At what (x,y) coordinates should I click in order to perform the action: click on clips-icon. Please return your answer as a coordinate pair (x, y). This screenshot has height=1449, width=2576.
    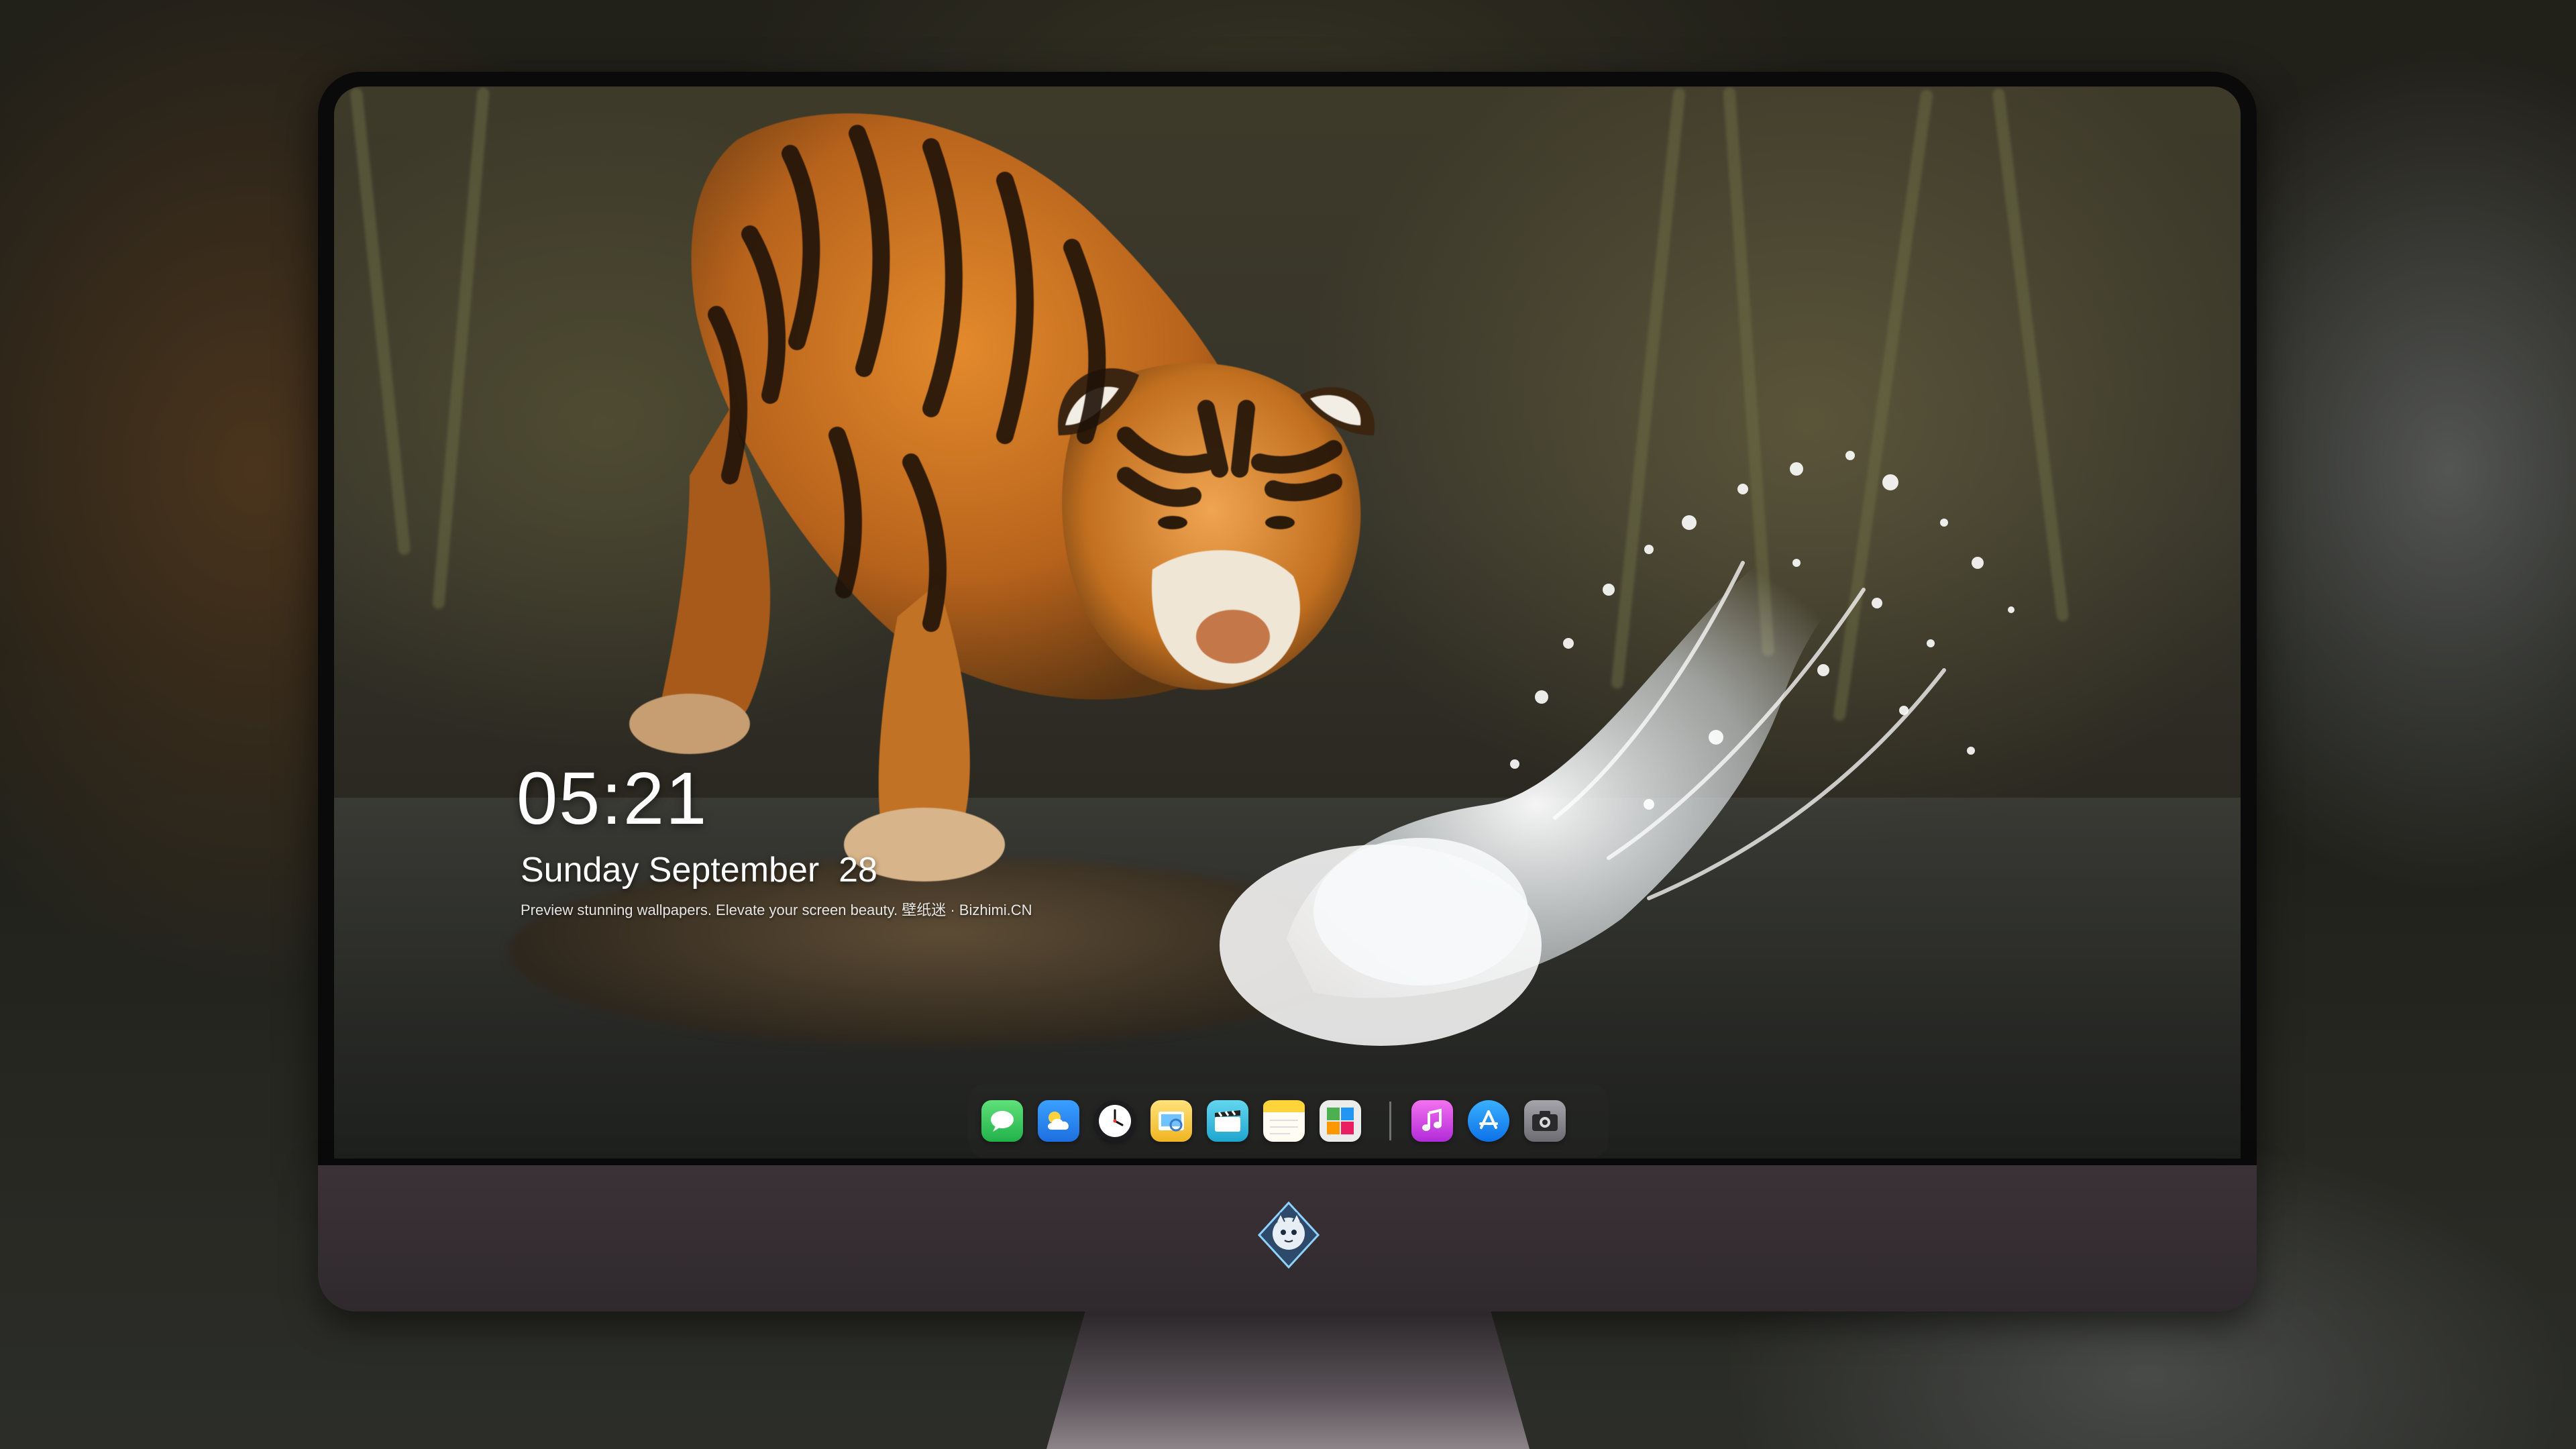
    Looking at the image, I should click on (1227, 1121).